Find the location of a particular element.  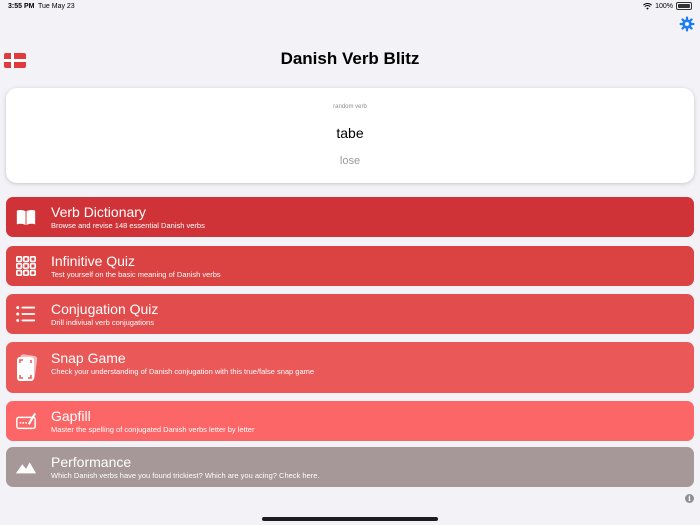

menu-subtitle: Drill indiviual verb conjugations is located at coordinates (102, 322).